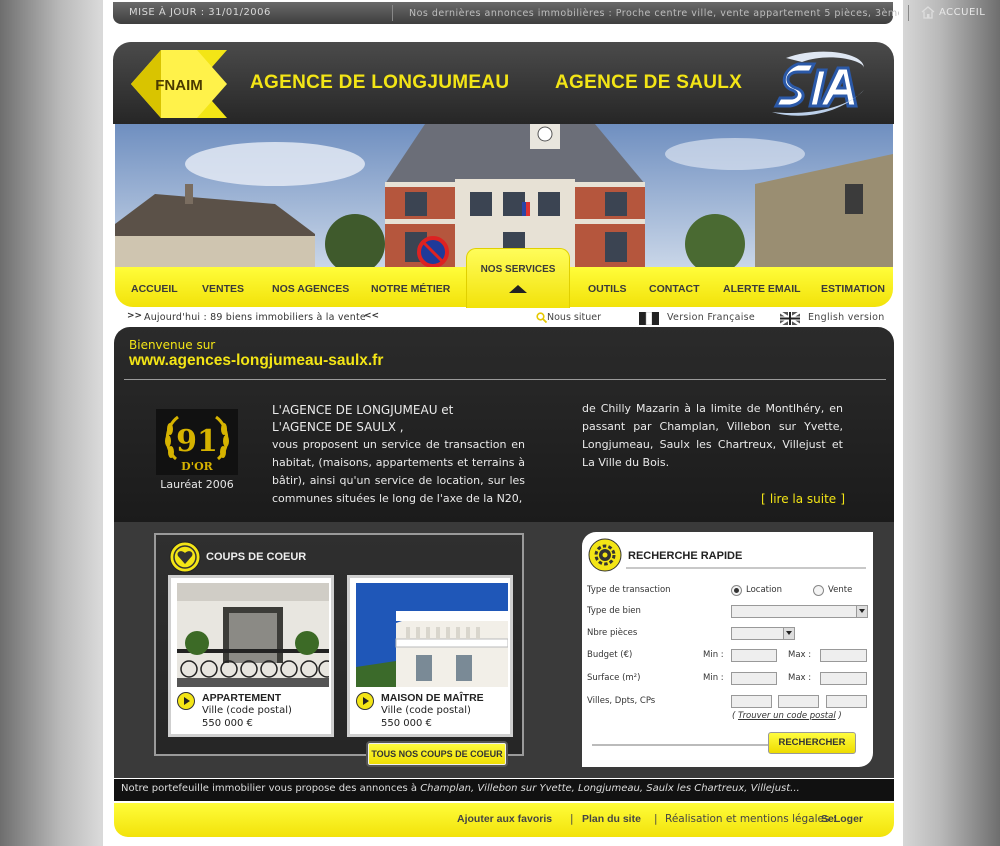 Image resolution: width=1000 pixels, height=846 pixels. Describe the element at coordinates (763, 499) in the screenshot. I see `bracket-open: [` at that location.